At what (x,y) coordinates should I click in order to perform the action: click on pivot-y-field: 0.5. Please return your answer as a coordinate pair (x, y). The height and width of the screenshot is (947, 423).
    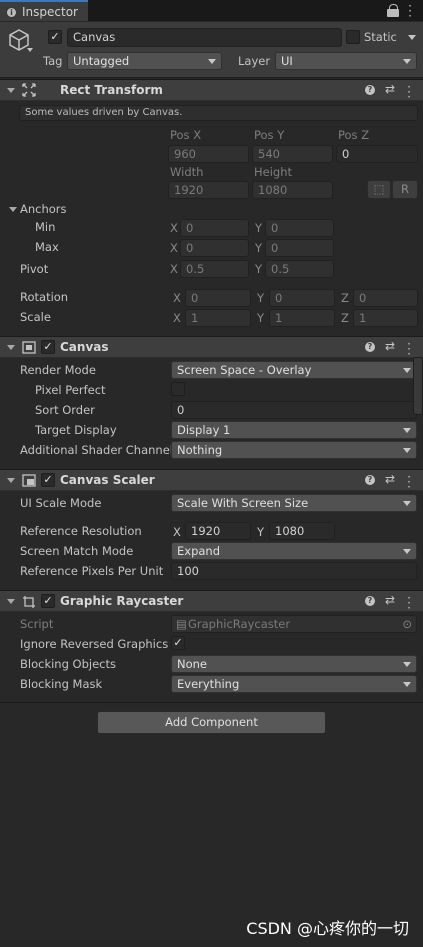
    Looking at the image, I should click on (299, 269).